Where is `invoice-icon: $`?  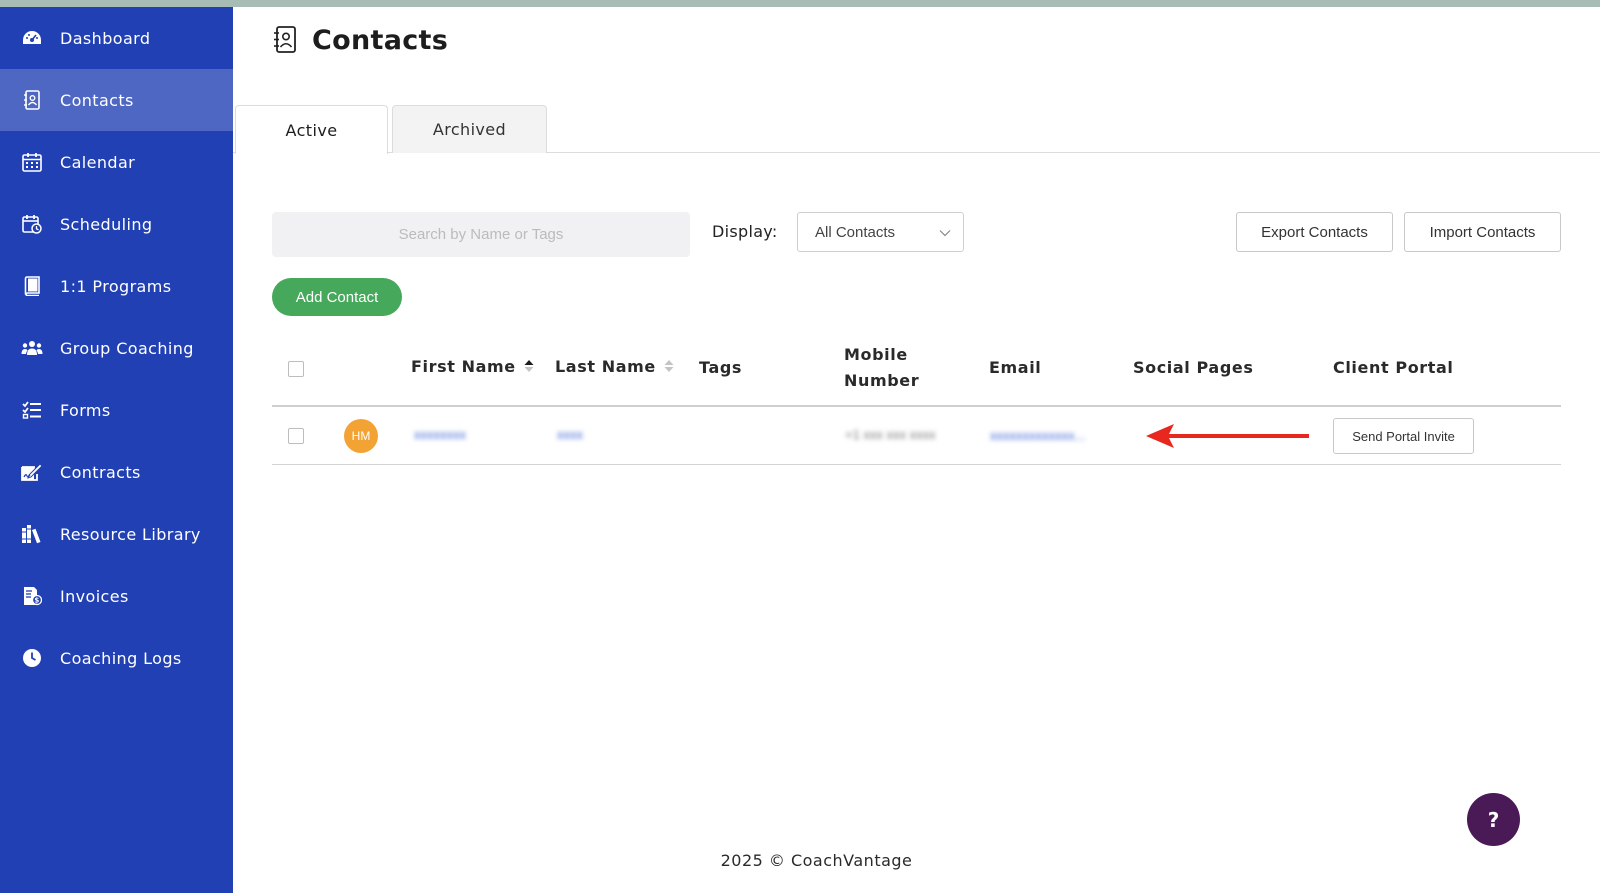 invoice-icon: $ is located at coordinates (32, 596).